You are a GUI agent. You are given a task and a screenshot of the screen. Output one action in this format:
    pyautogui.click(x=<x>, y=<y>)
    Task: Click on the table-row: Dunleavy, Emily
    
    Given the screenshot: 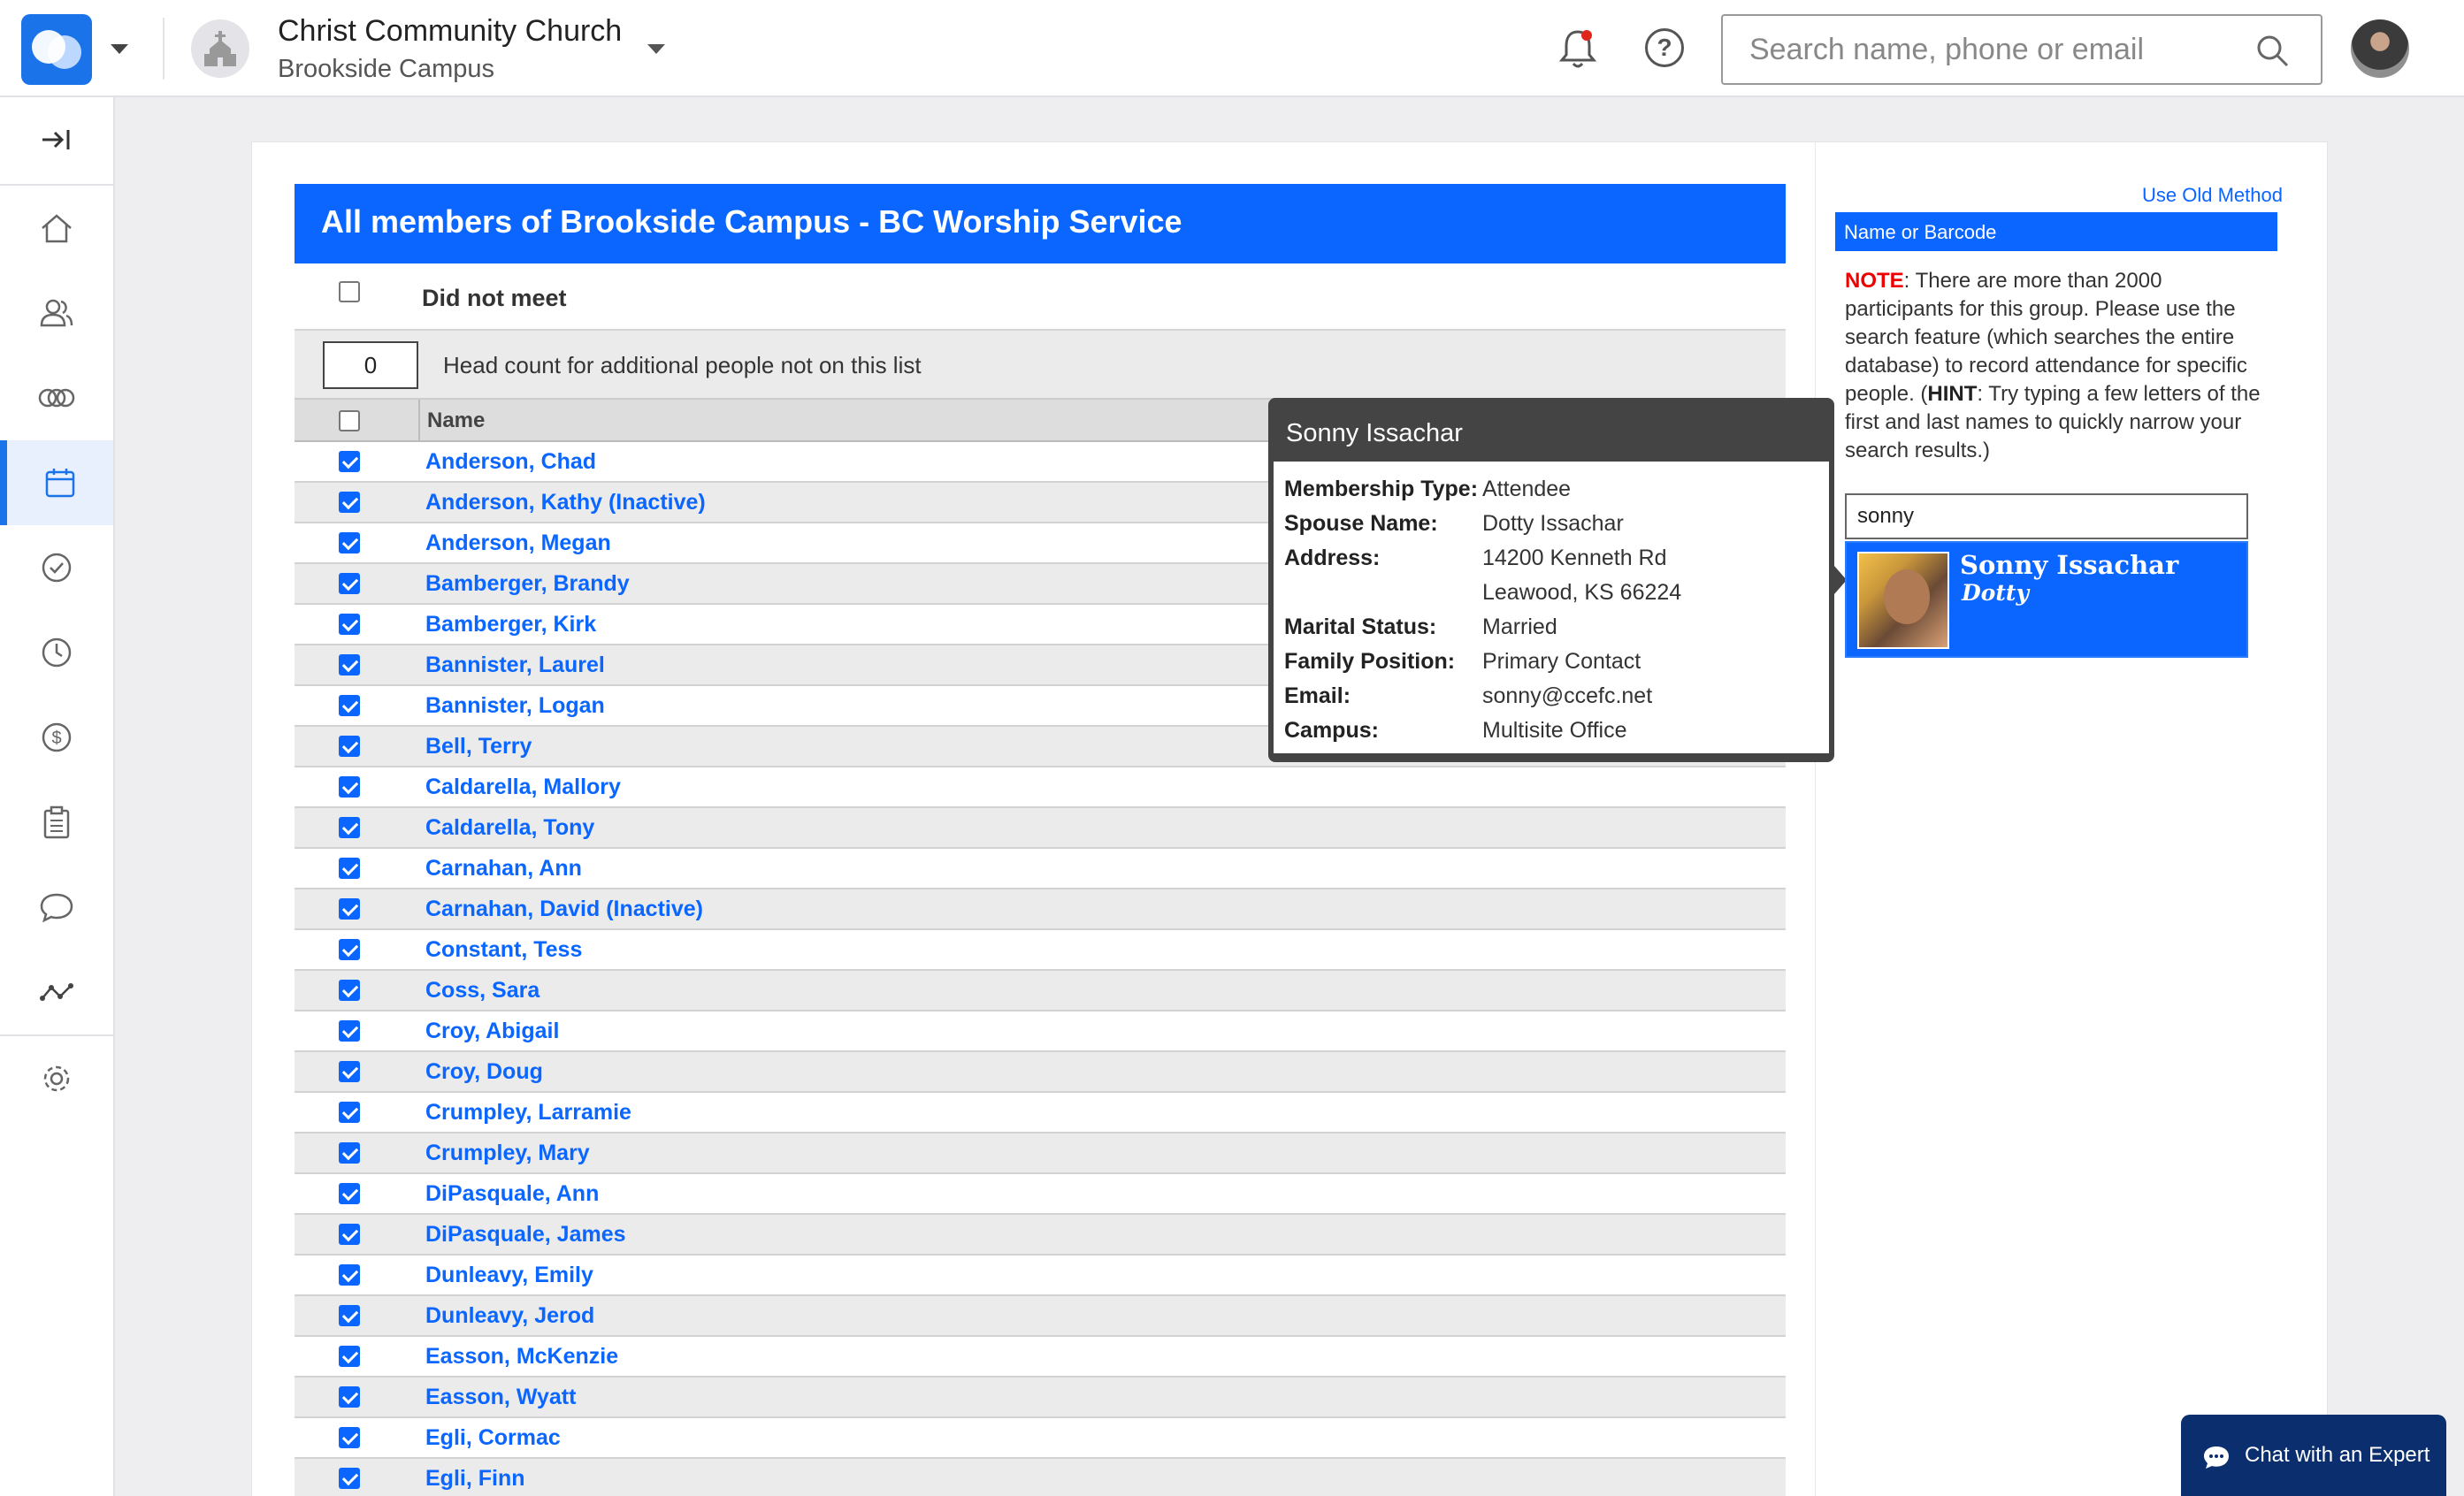 What is the action you would take?
    pyautogui.click(x=1040, y=1276)
    